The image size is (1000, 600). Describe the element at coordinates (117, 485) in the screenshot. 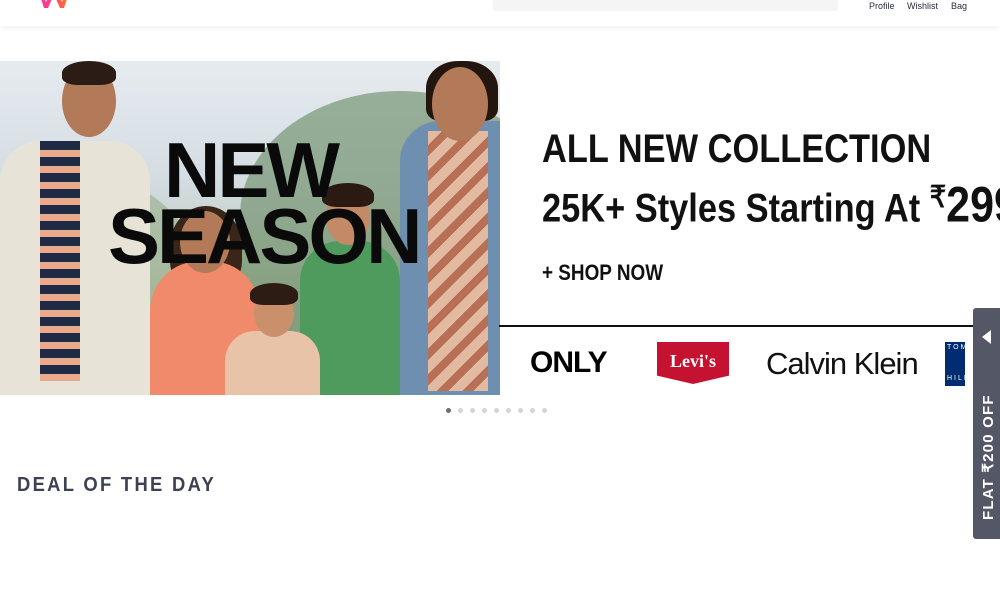

I see `section-title-deal-of-the-day: DEAL OF THE DAY` at that location.